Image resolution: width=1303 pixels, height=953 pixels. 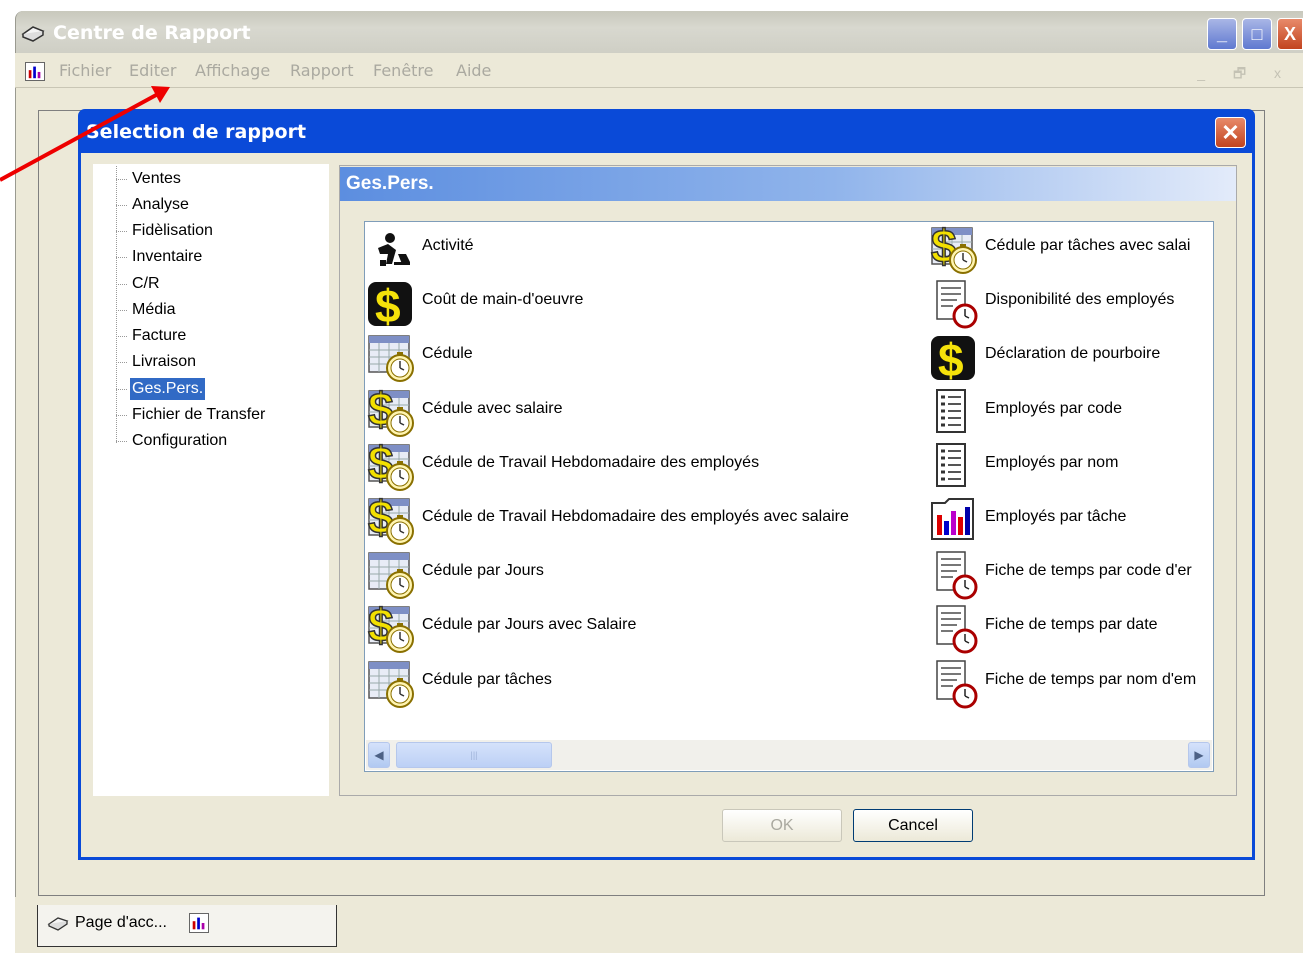 I want to click on report-item-label: Employés par nom, so click(x=1052, y=462).